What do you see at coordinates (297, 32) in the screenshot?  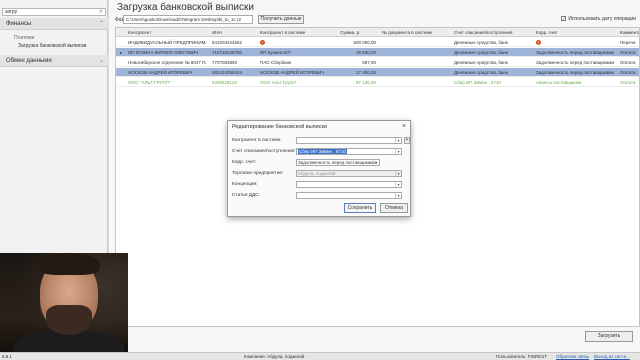 I see `column-header: Контрагент в системе` at bounding box center [297, 32].